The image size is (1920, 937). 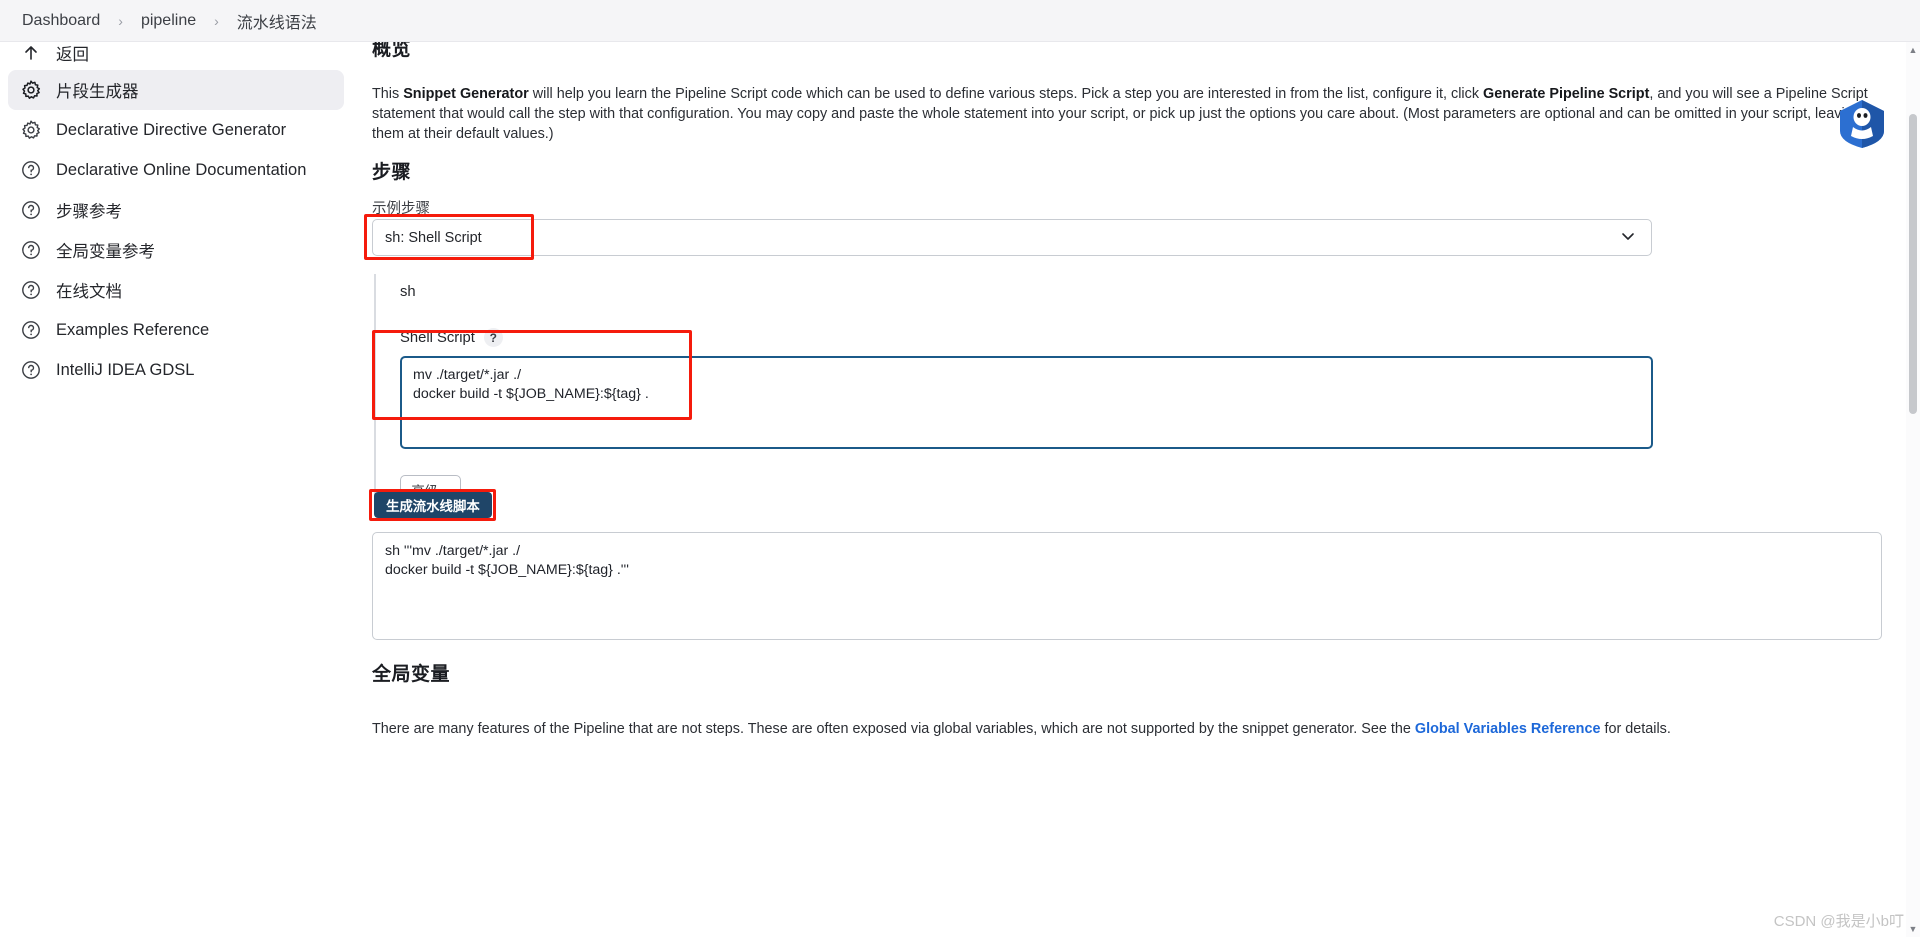 I want to click on global-variables-reference-link: Global Variables Reference, so click(x=1508, y=729).